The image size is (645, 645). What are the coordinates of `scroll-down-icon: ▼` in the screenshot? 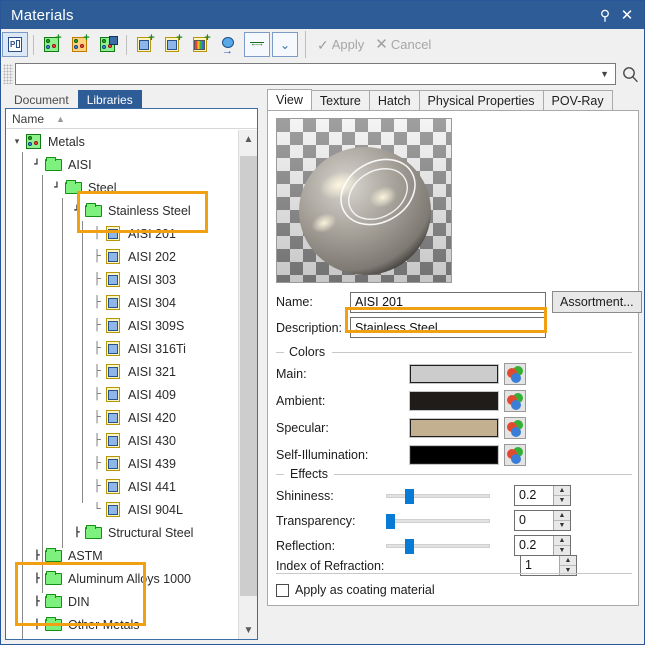 It's located at (248, 630).